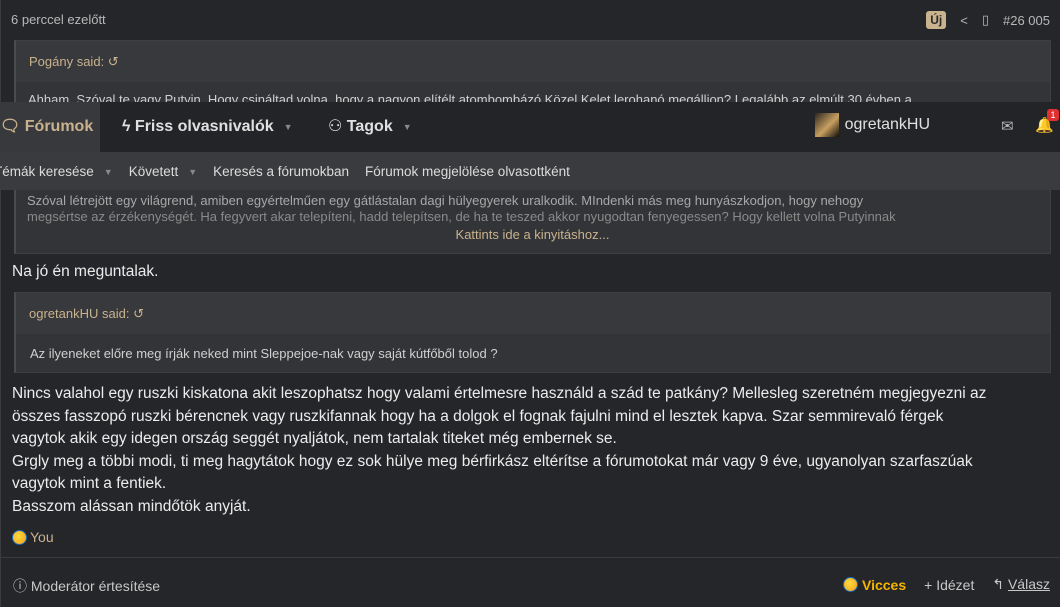 The height and width of the screenshot is (607, 1060). Describe the element at coordinates (1007, 126) in the screenshot. I see `mail-icon: ✉` at that location.